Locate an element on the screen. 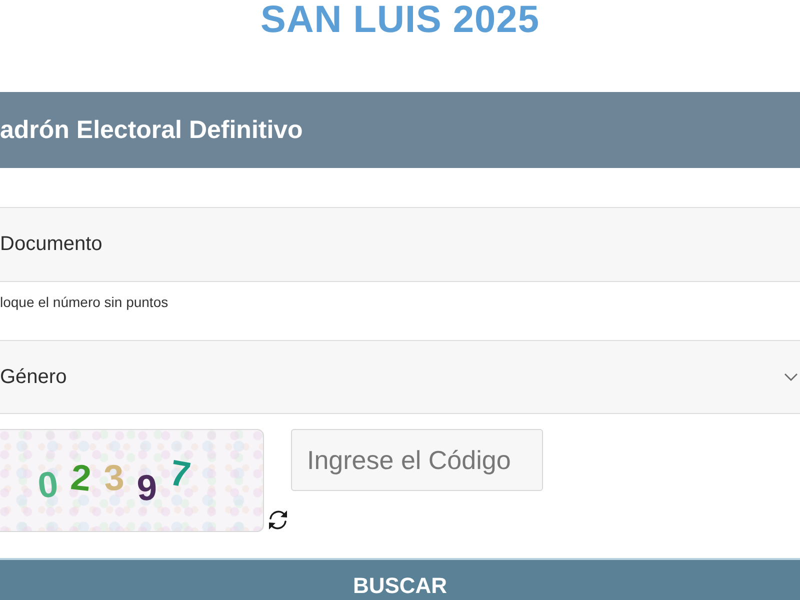  gender-select: Género is located at coordinates (400, 377).